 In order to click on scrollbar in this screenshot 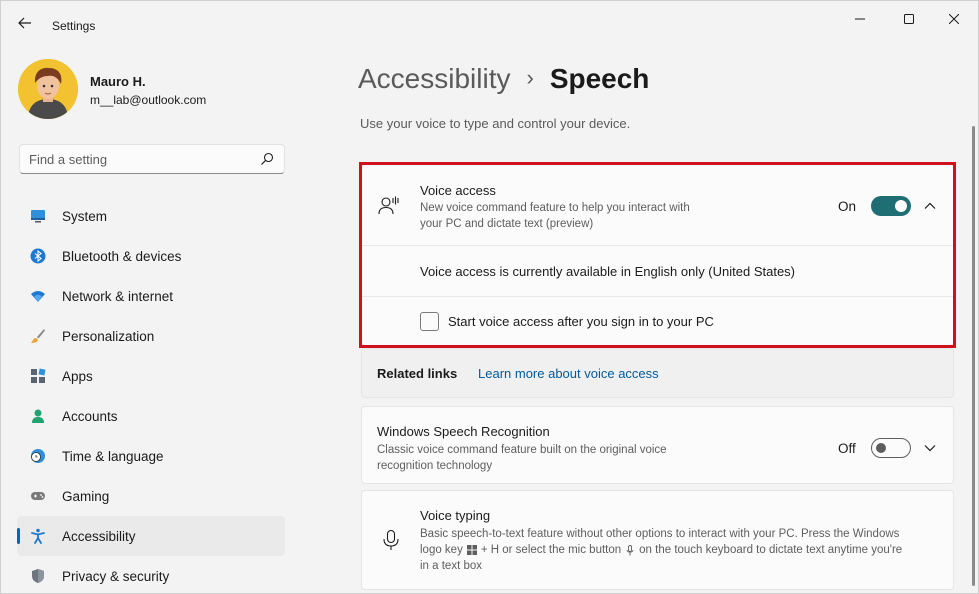, I will do `click(973, 356)`.